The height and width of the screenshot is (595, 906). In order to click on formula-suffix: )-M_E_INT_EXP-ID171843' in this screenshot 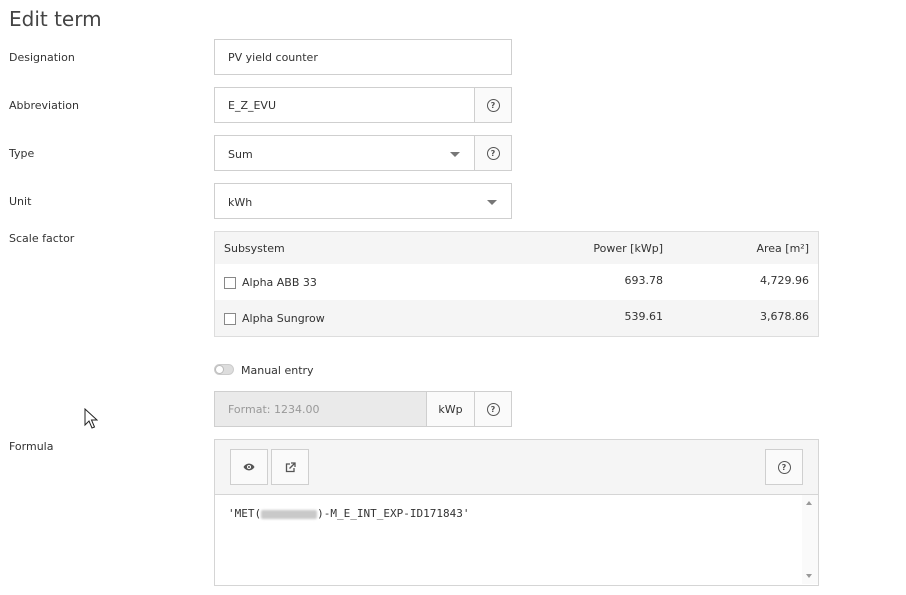, I will do `click(393, 513)`.